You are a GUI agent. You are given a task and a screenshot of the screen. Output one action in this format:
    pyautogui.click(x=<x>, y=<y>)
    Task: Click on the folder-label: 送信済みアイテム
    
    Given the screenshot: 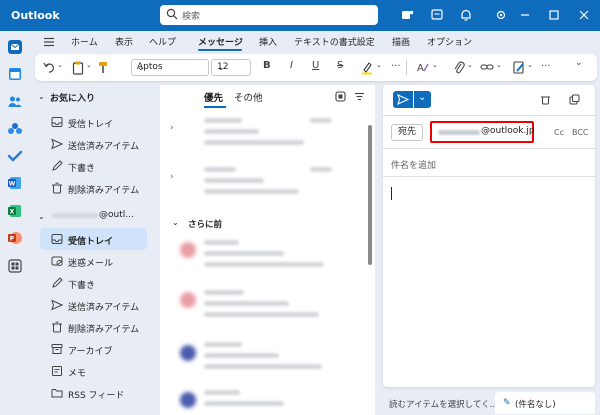 What is the action you would take?
    pyautogui.click(x=104, y=147)
    